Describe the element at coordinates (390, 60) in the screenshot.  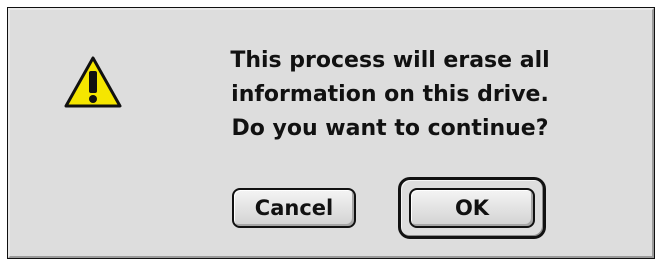
I see `alert-message-line-1: This process will erase all` at that location.